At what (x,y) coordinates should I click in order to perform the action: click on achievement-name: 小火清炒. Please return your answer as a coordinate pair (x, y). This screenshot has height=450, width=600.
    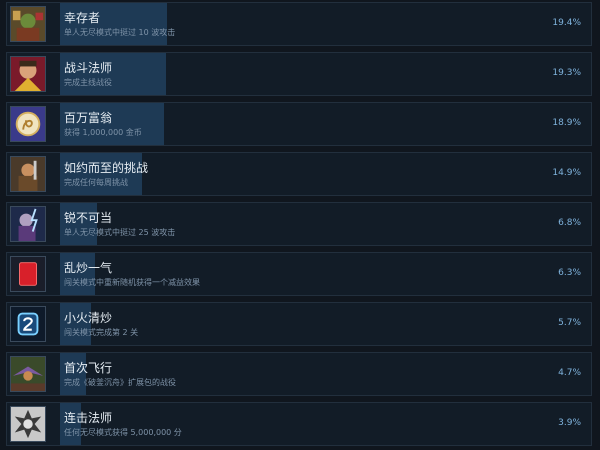
    Looking at the image, I should click on (88, 318).